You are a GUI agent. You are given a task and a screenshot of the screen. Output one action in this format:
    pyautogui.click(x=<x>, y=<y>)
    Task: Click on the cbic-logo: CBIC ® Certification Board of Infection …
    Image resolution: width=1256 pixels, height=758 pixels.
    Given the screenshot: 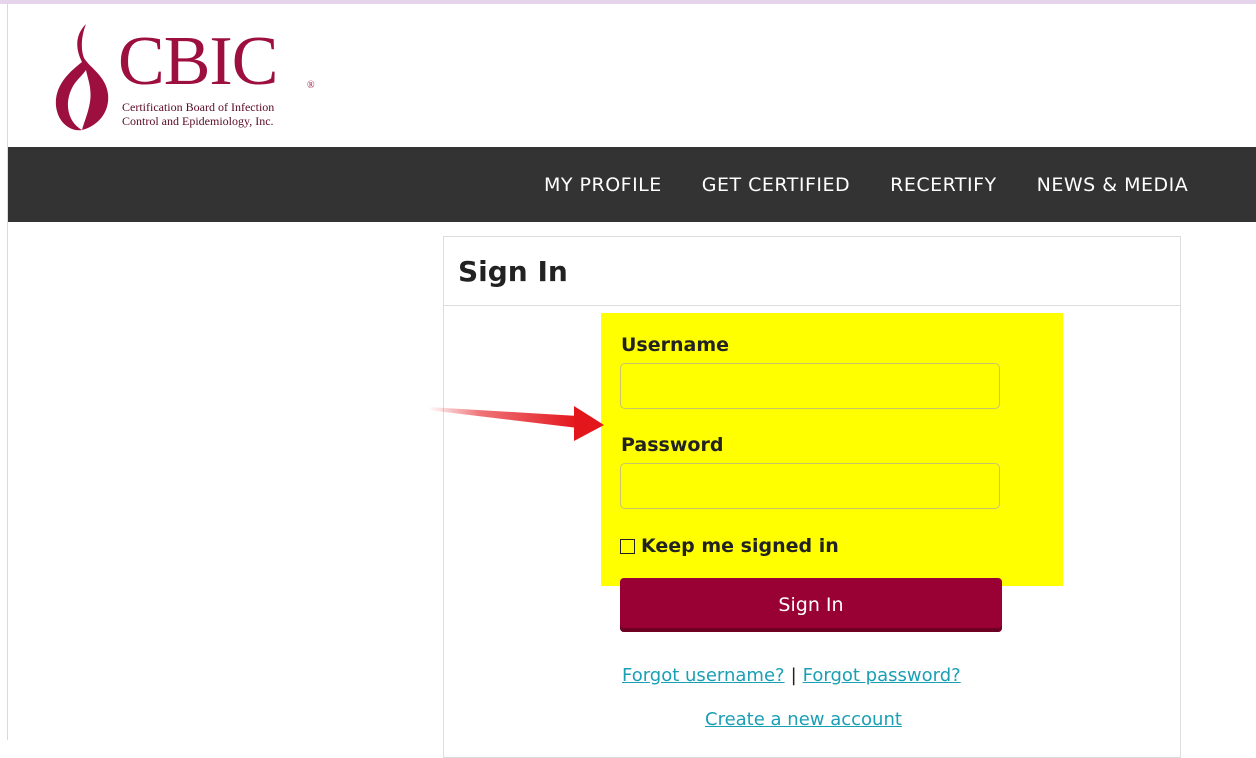 What is the action you would take?
    pyautogui.click(x=192, y=77)
    